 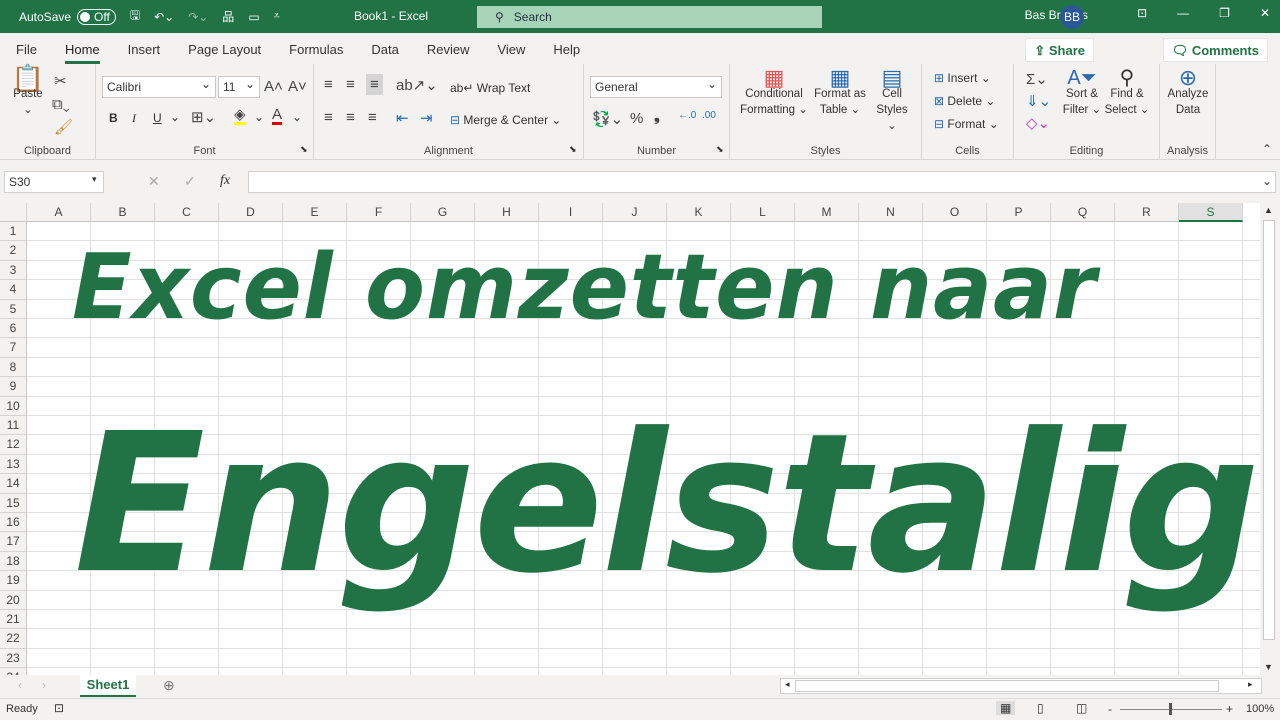 What do you see at coordinates (240, 116) in the screenshot?
I see `fill-color-icon: ◈` at bounding box center [240, 116].